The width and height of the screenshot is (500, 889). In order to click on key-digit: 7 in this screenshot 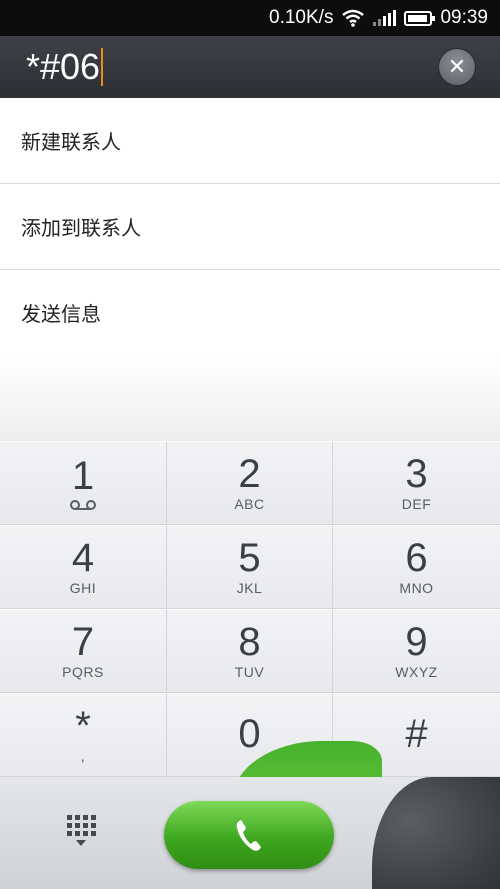, I will do `click(83, 642)`.